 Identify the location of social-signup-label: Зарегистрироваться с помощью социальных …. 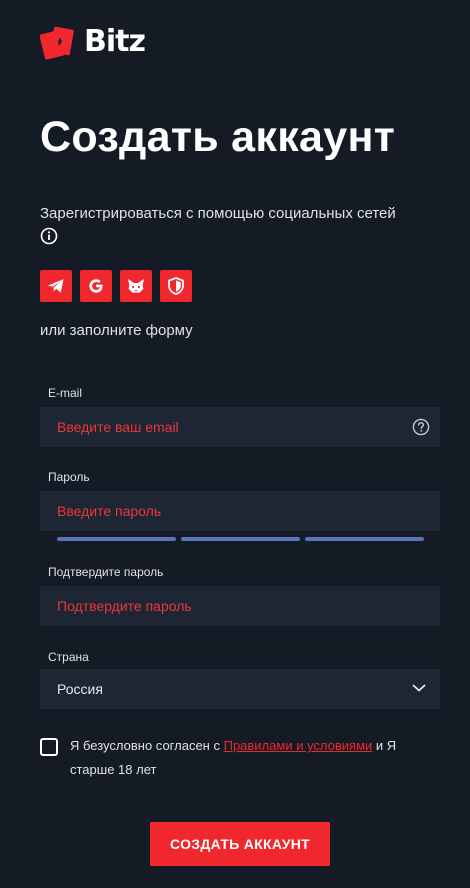
(218, 213).